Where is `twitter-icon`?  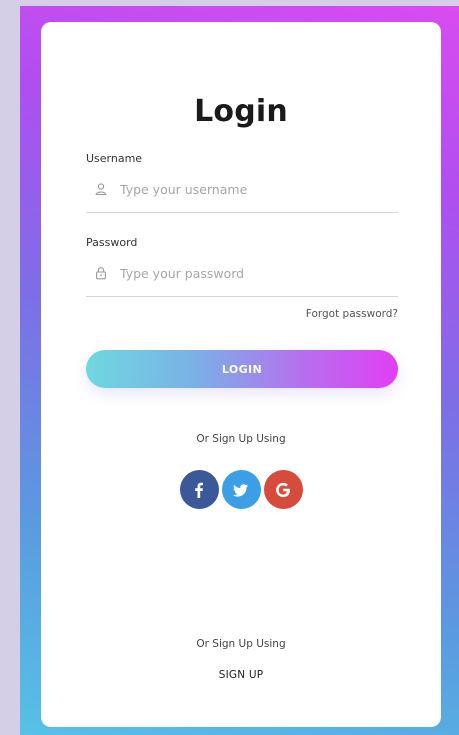 twitter-icon is located at coordinates (240, 490).